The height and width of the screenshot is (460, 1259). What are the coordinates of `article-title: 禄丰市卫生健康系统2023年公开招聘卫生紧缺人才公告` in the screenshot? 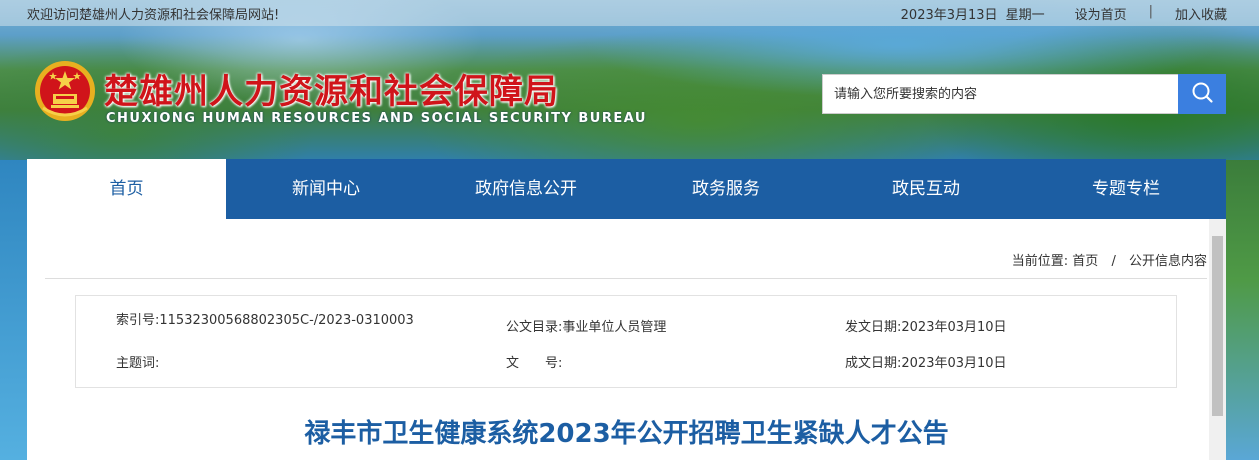 It's located at (626, 434).